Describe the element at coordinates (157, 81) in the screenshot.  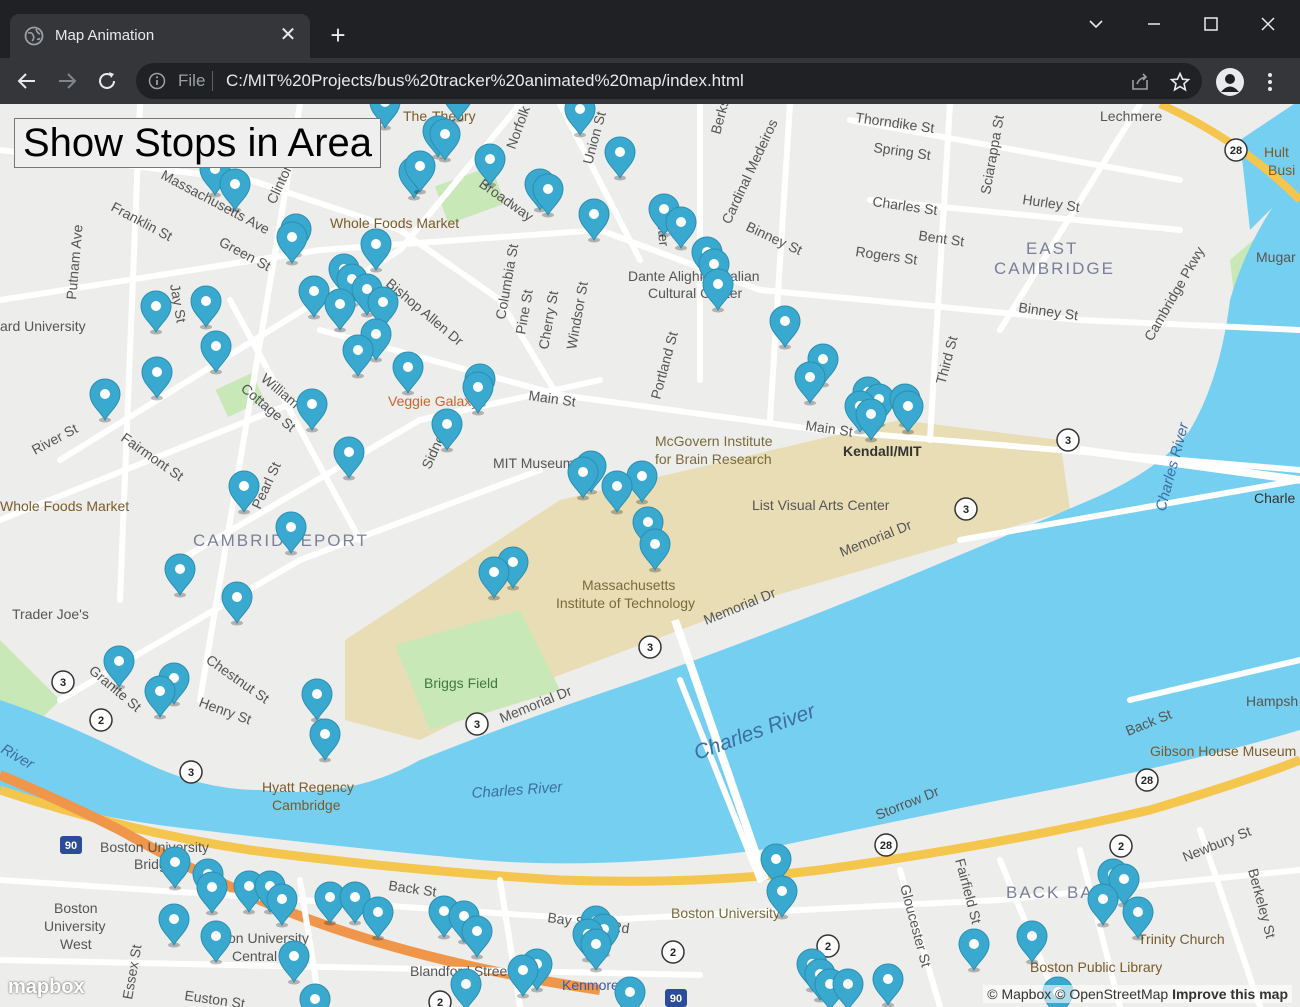
I see `info-icon` at that location.